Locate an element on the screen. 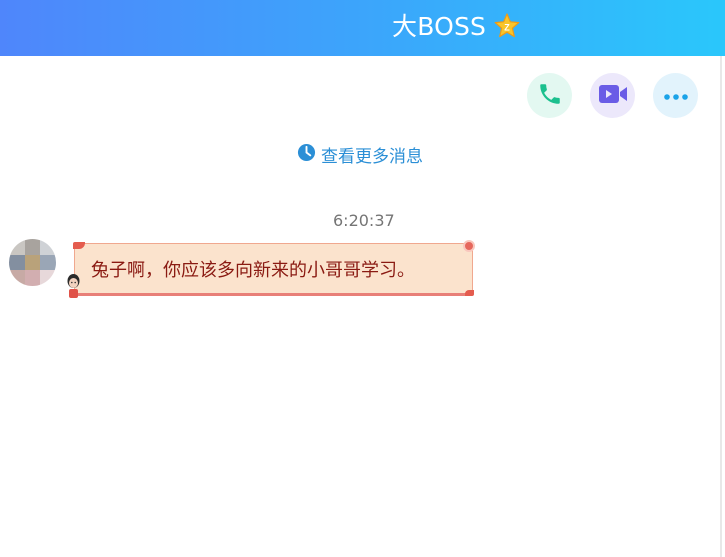 This screenshot has width=725, height=557. view-more-label: 查看更多消息 is located at coordinates (372, 156).